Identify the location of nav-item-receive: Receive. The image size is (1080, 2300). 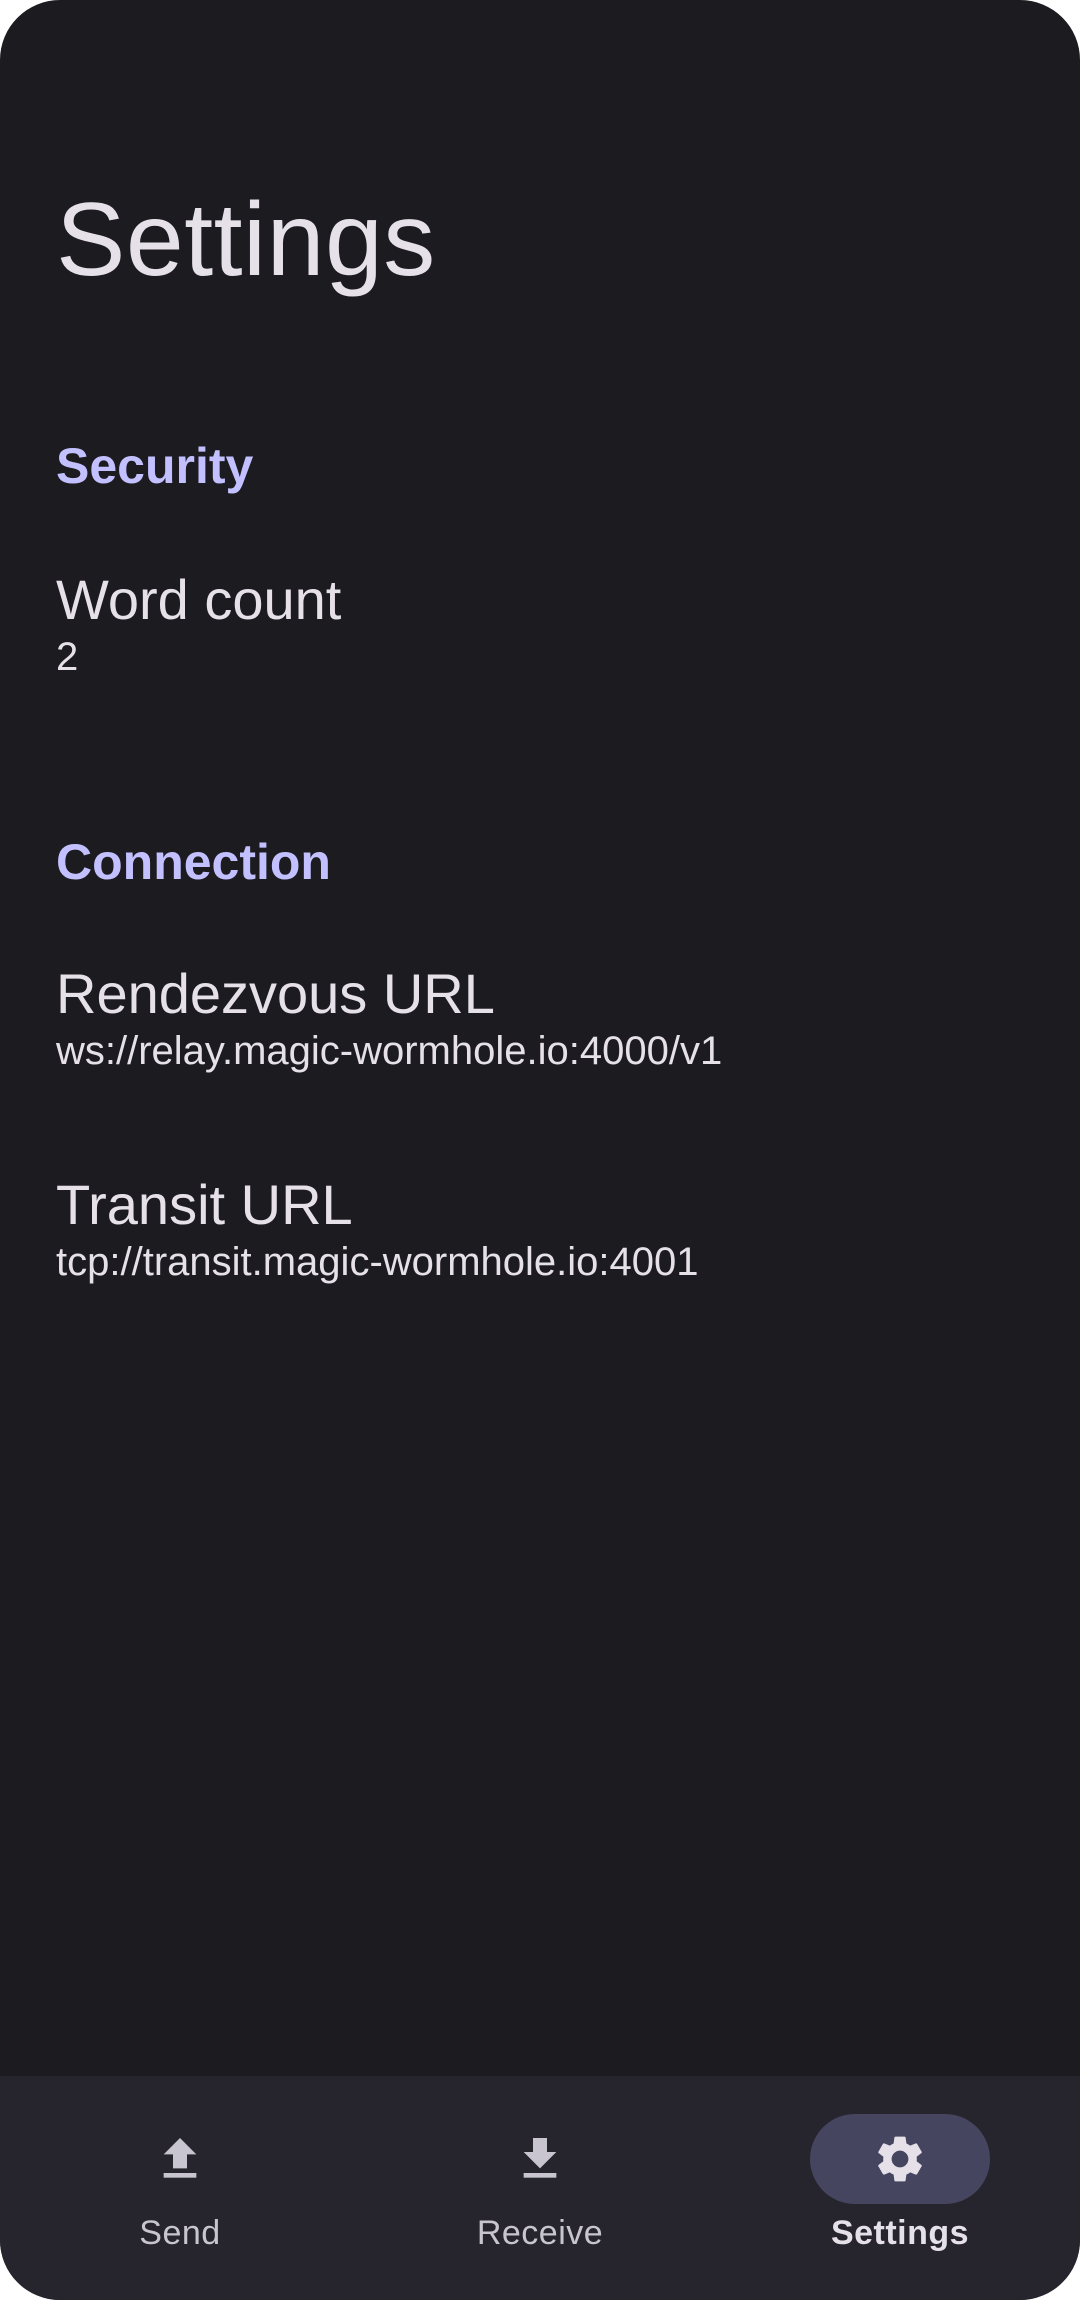
(540, 2188).